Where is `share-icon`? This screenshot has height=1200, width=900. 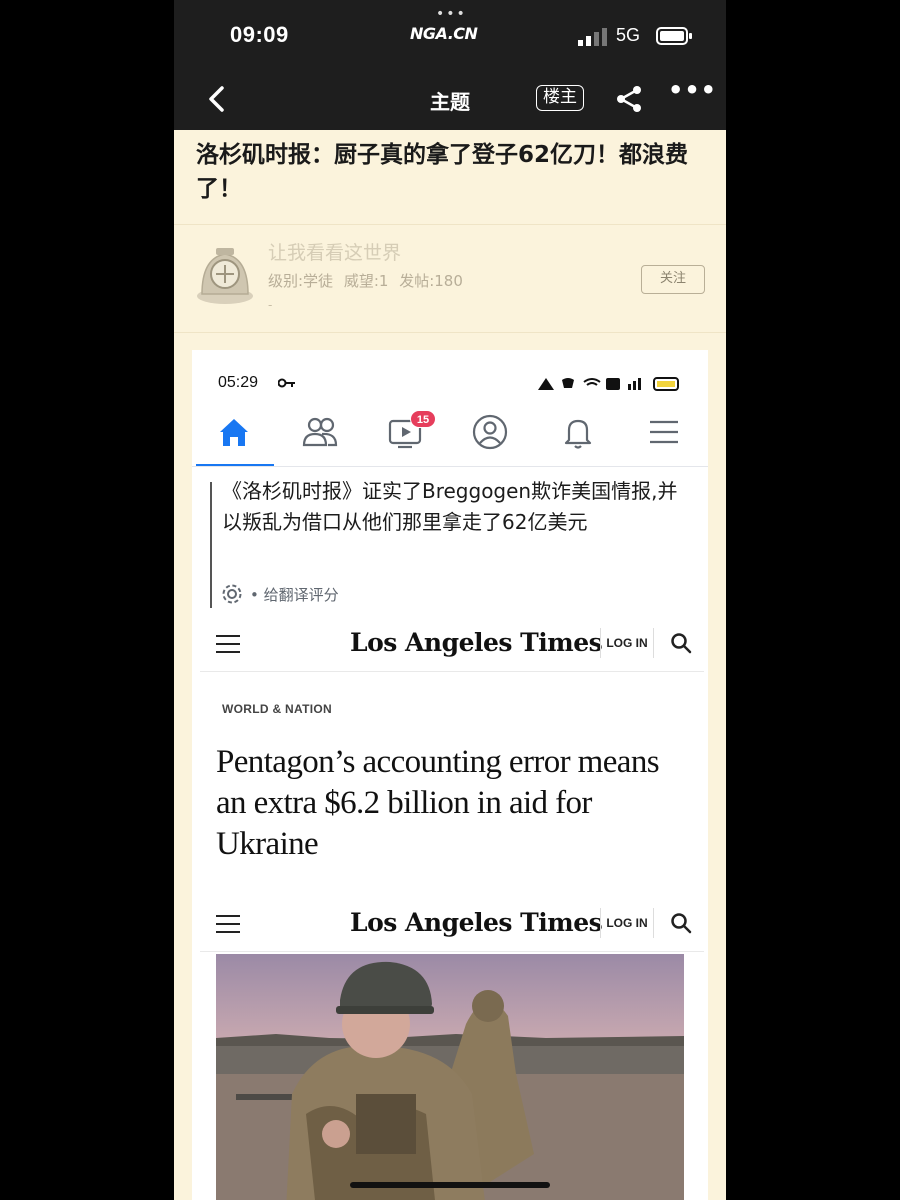 share-icon is located at coordinates (629, 99).